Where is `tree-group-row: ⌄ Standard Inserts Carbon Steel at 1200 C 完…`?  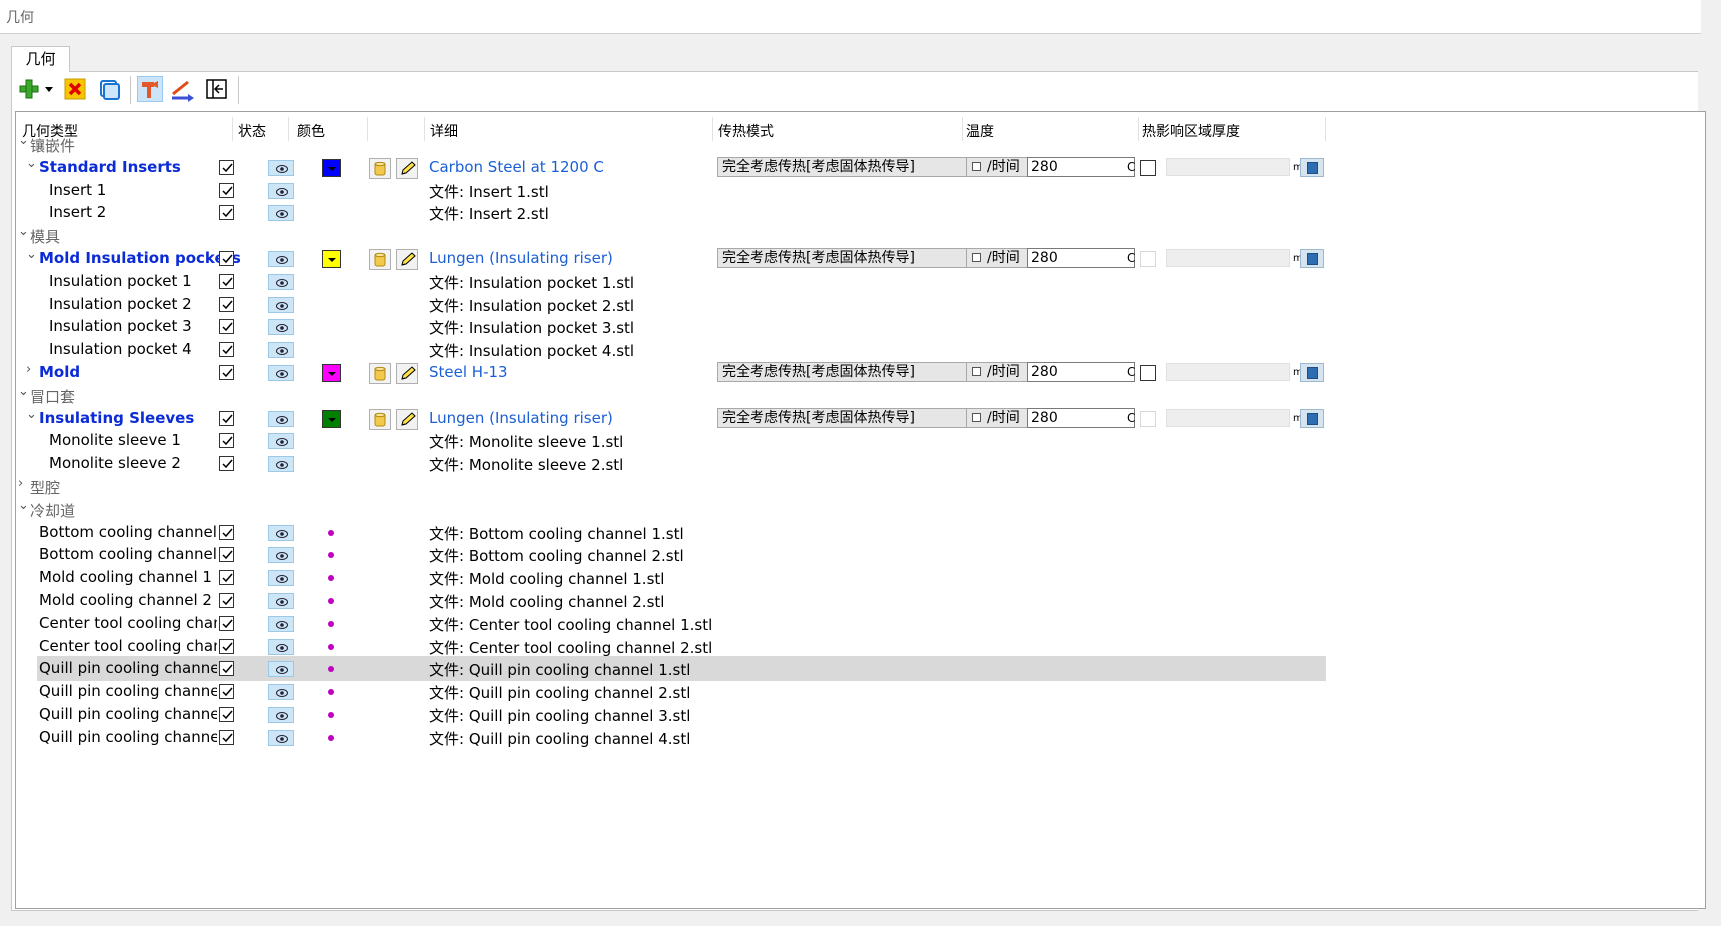 tree-group-row: ⌄ Standard Inserts Carbon Steel at 1200 C 完… is located at coordinates (736, 167).